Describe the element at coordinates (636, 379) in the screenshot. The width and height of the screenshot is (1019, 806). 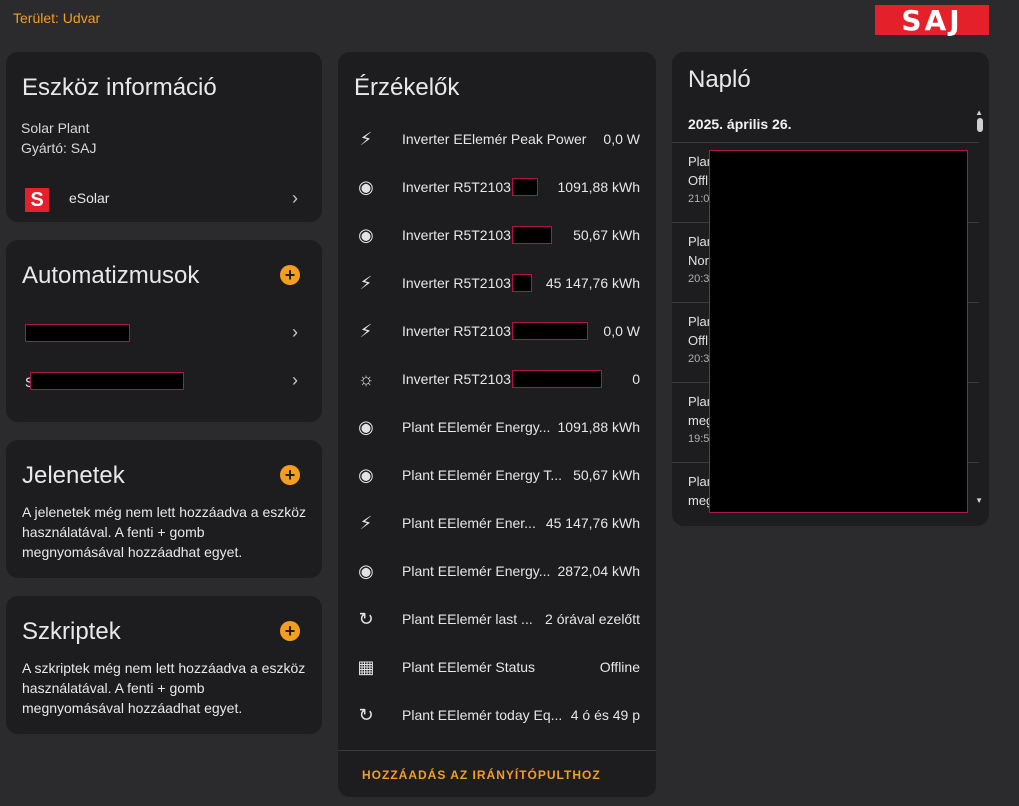
I see `sensor-value: 0` at that location.